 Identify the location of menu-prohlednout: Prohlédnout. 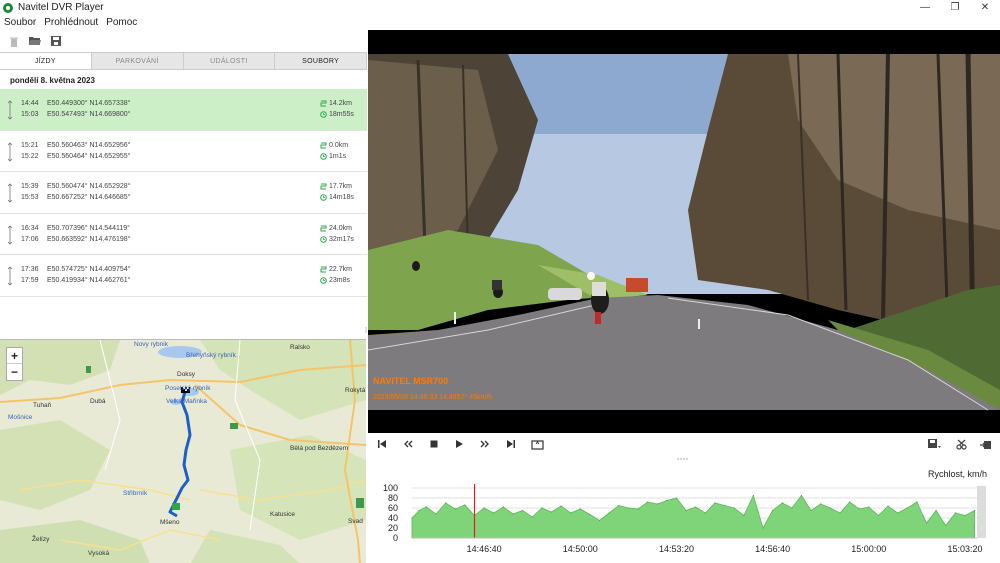
(71, 22).